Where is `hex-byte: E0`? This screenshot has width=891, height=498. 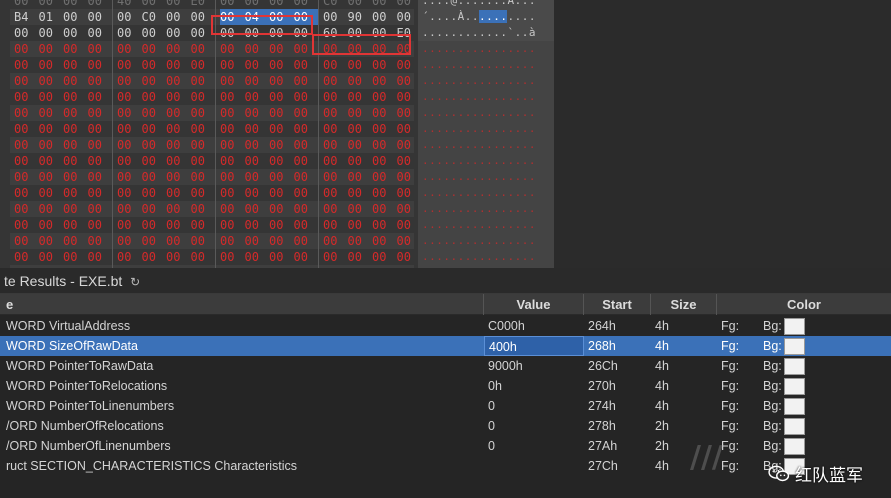
hex-byte: E0 is located at coordinates (203, 4).